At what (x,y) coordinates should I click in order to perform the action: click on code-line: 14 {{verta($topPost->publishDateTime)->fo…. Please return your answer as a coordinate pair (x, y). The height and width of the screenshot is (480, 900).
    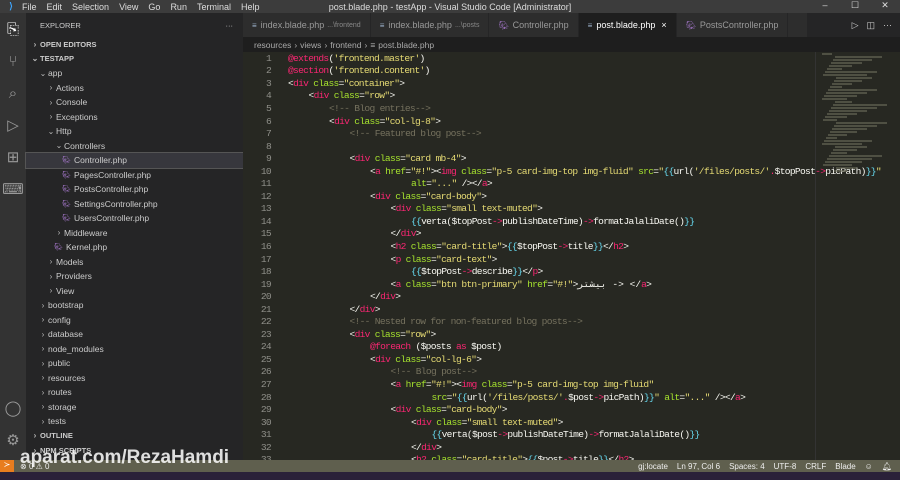
    Looking at the image, I should click on (571, 221).